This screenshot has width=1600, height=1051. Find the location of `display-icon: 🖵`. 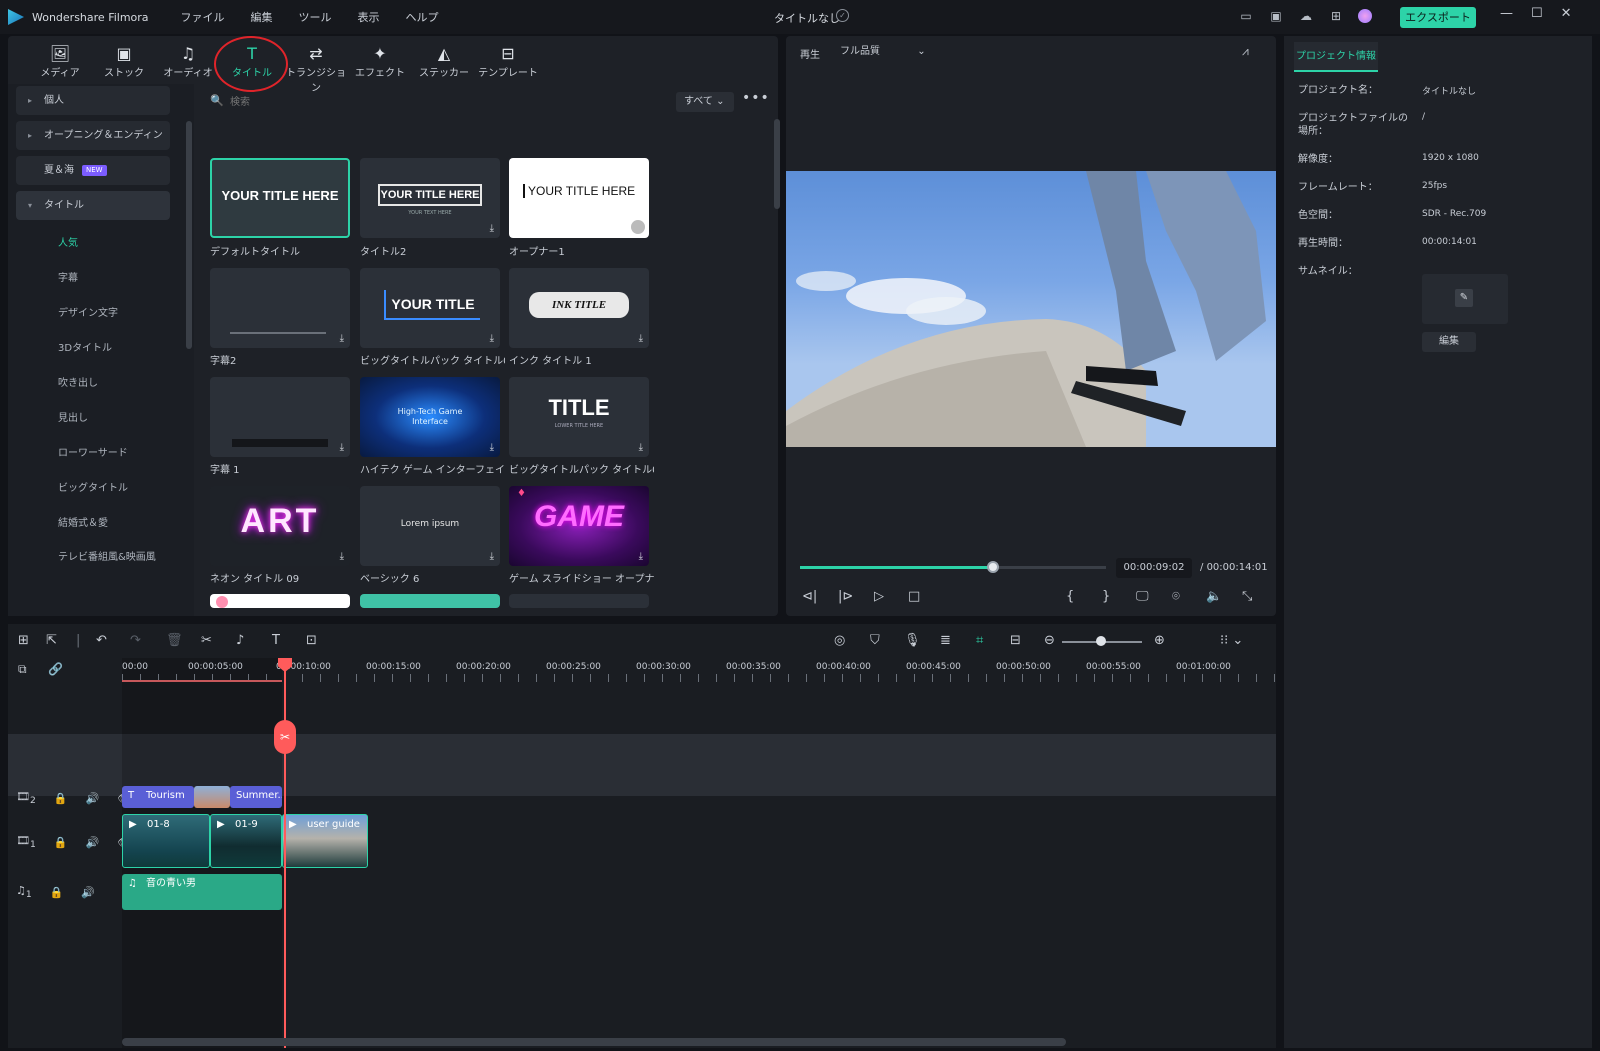

display-icon: 🖵 is located at coordinates (1142, 596).